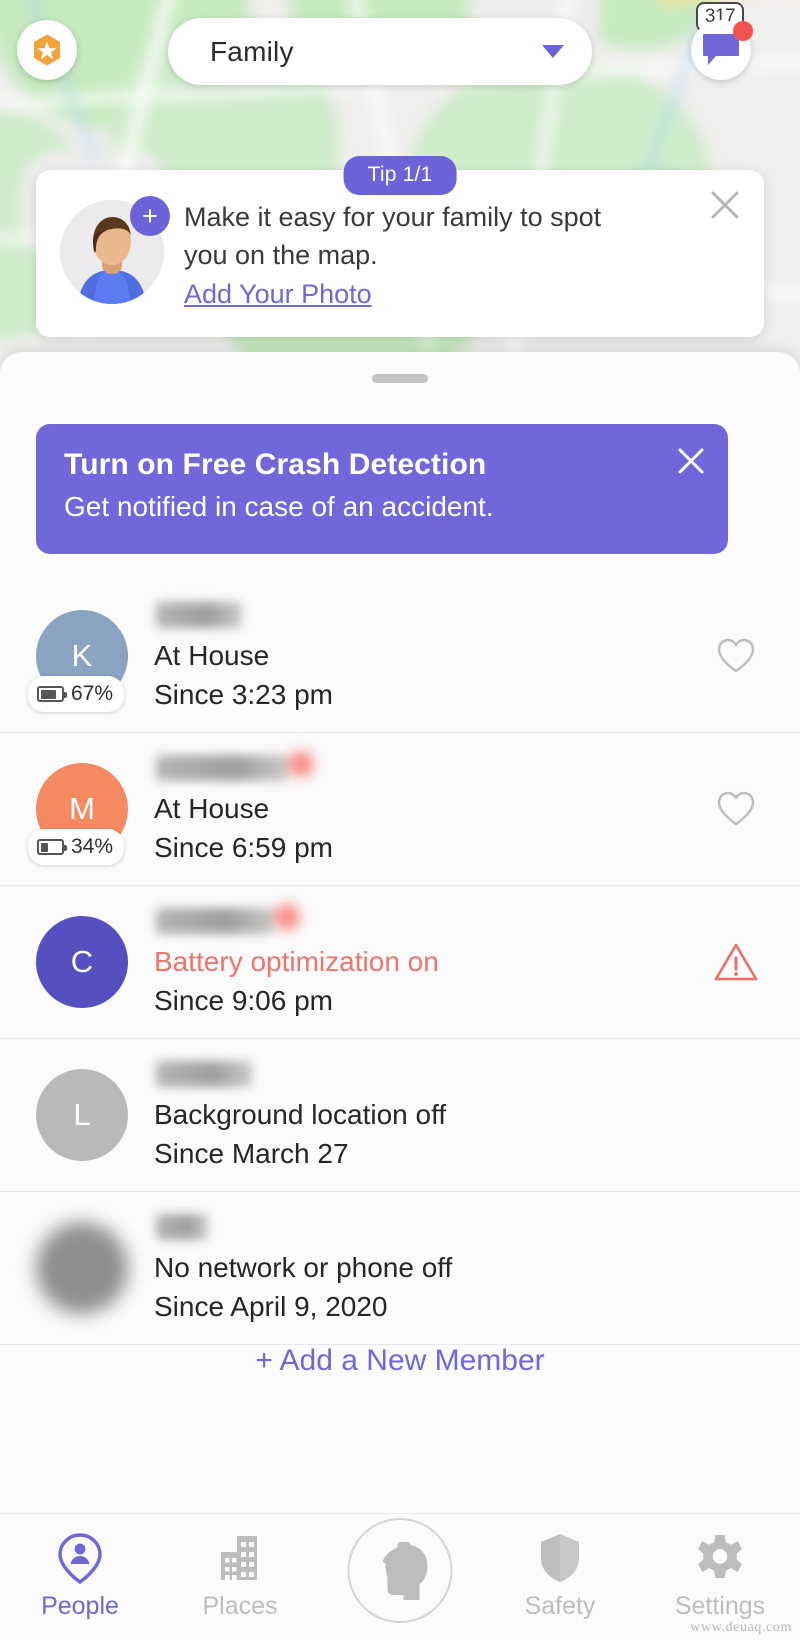 The width and height of the screenshot is (800, 1640). Describe the element at coordinates (150, 216) in the screenshot. I see `add-photo-plus-icon: +` at that location.